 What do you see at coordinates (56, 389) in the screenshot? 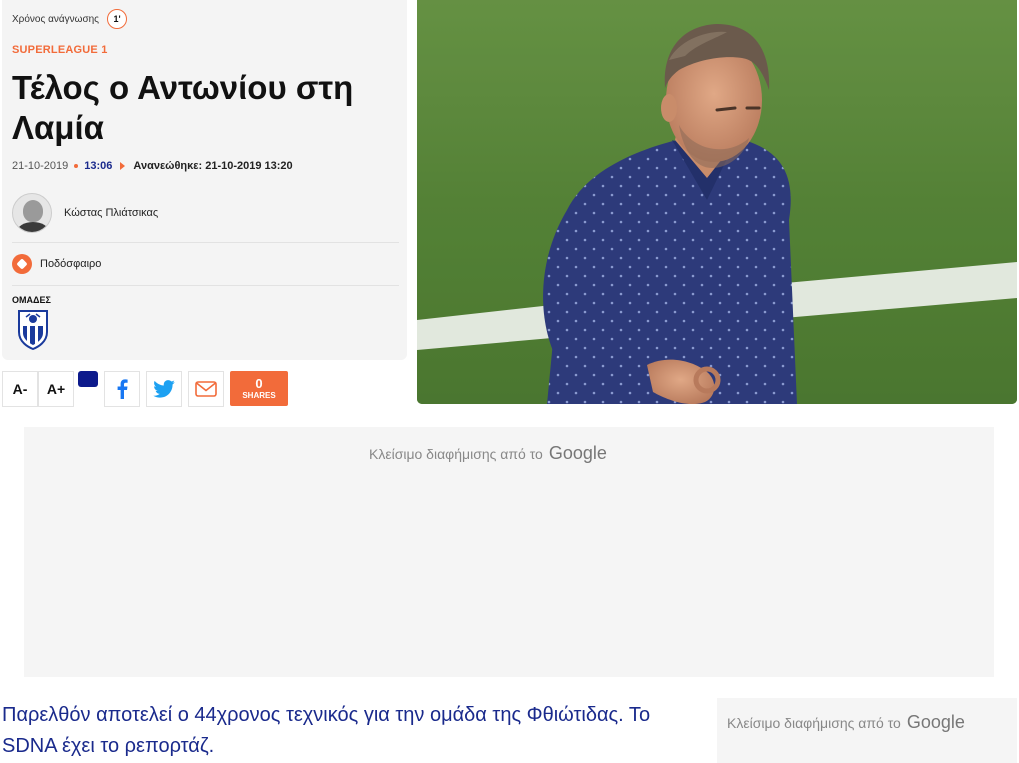
I see `font-larger-button: A+` at bounding box center [56, 389].